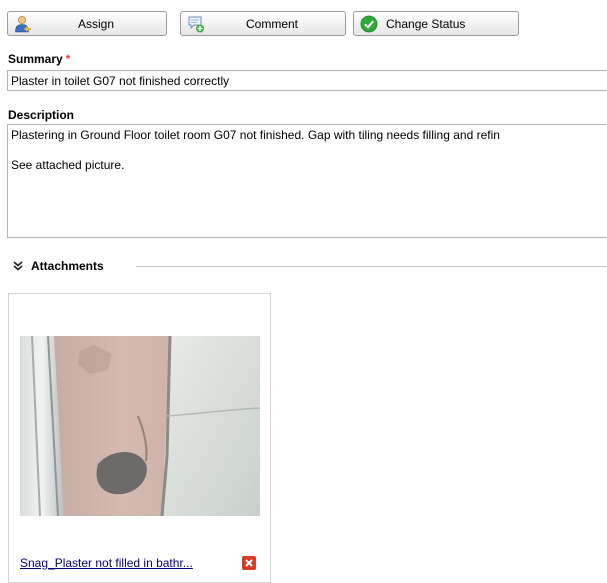 The width and height of the screenshot is (607, 583). What do you see at coordinates (18, 266) in the screenshot?
I see `double-chevron-down-icon` at bounding box center [18, 266].